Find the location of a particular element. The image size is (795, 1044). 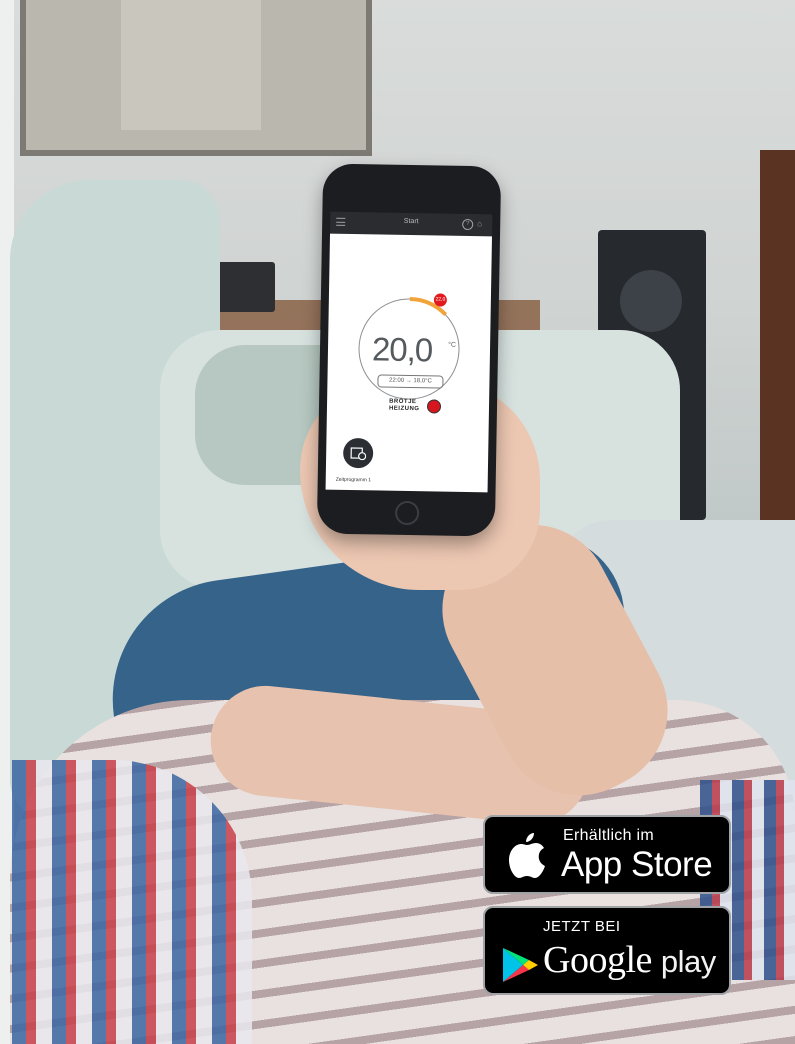

google-play-button: JETZT BEI Google play is located at coordinates (607, 950).